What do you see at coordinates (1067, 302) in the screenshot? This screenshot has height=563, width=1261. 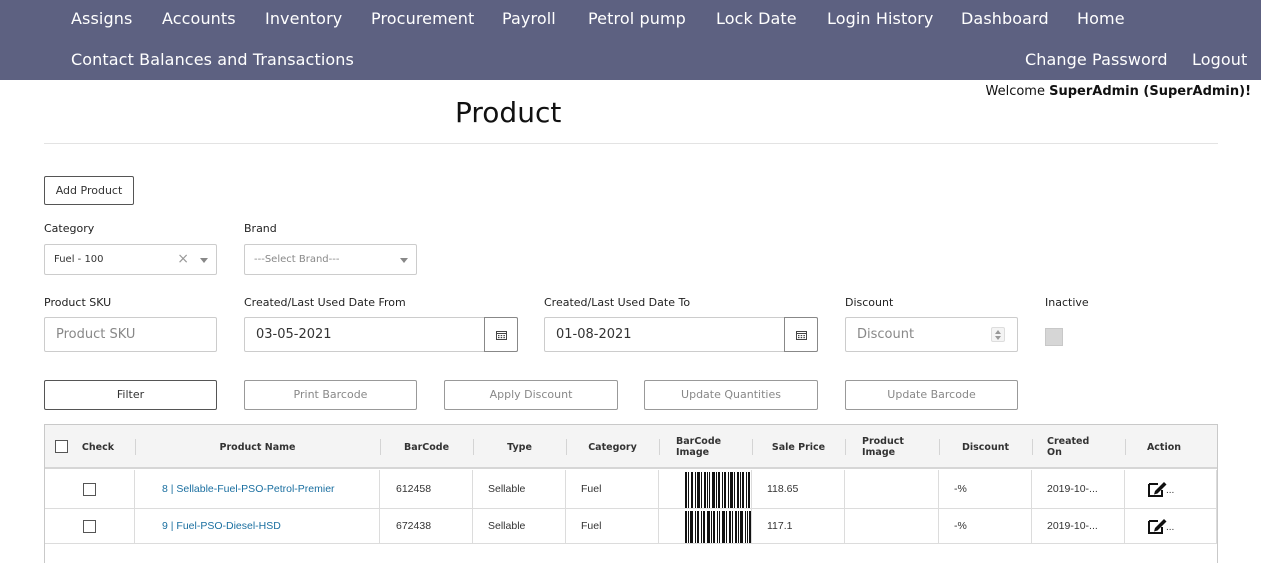 I see `inactive-label: Inactive` at bounding box center [1067, 302].